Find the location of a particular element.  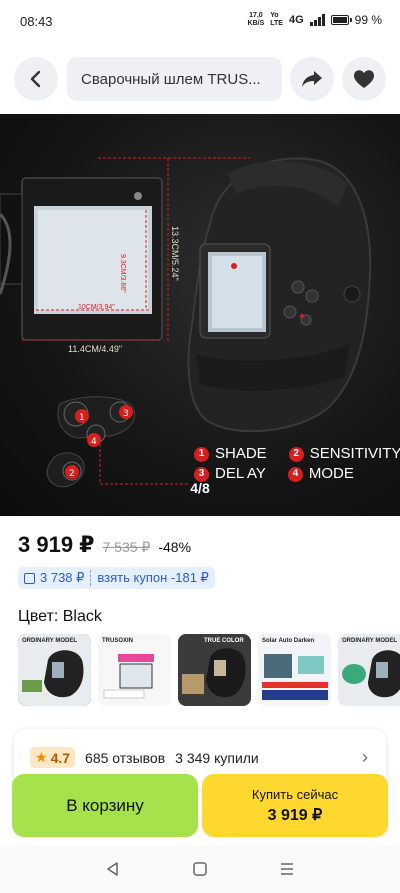

dimension-inner-width: 10CM/3.94" is located at coordinates (96, 307).